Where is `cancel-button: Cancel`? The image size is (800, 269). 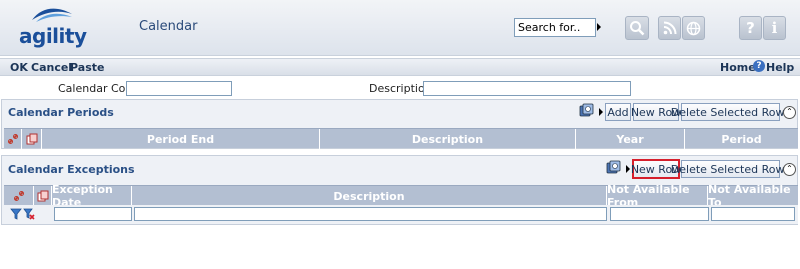 cancel-button: Cancel is located at coordinates (51, 67).